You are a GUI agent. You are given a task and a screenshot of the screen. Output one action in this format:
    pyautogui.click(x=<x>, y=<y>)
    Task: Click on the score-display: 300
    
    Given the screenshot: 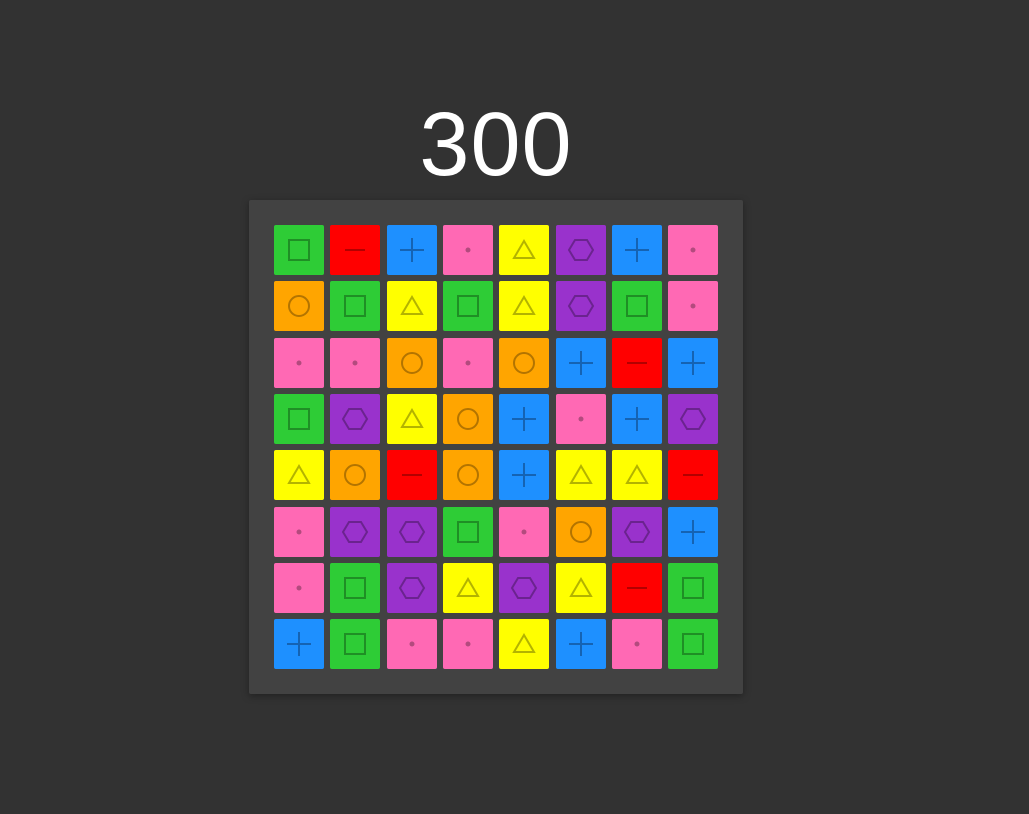 What is the action you would take?
    pyautogui.click(x=496, y=145)
    